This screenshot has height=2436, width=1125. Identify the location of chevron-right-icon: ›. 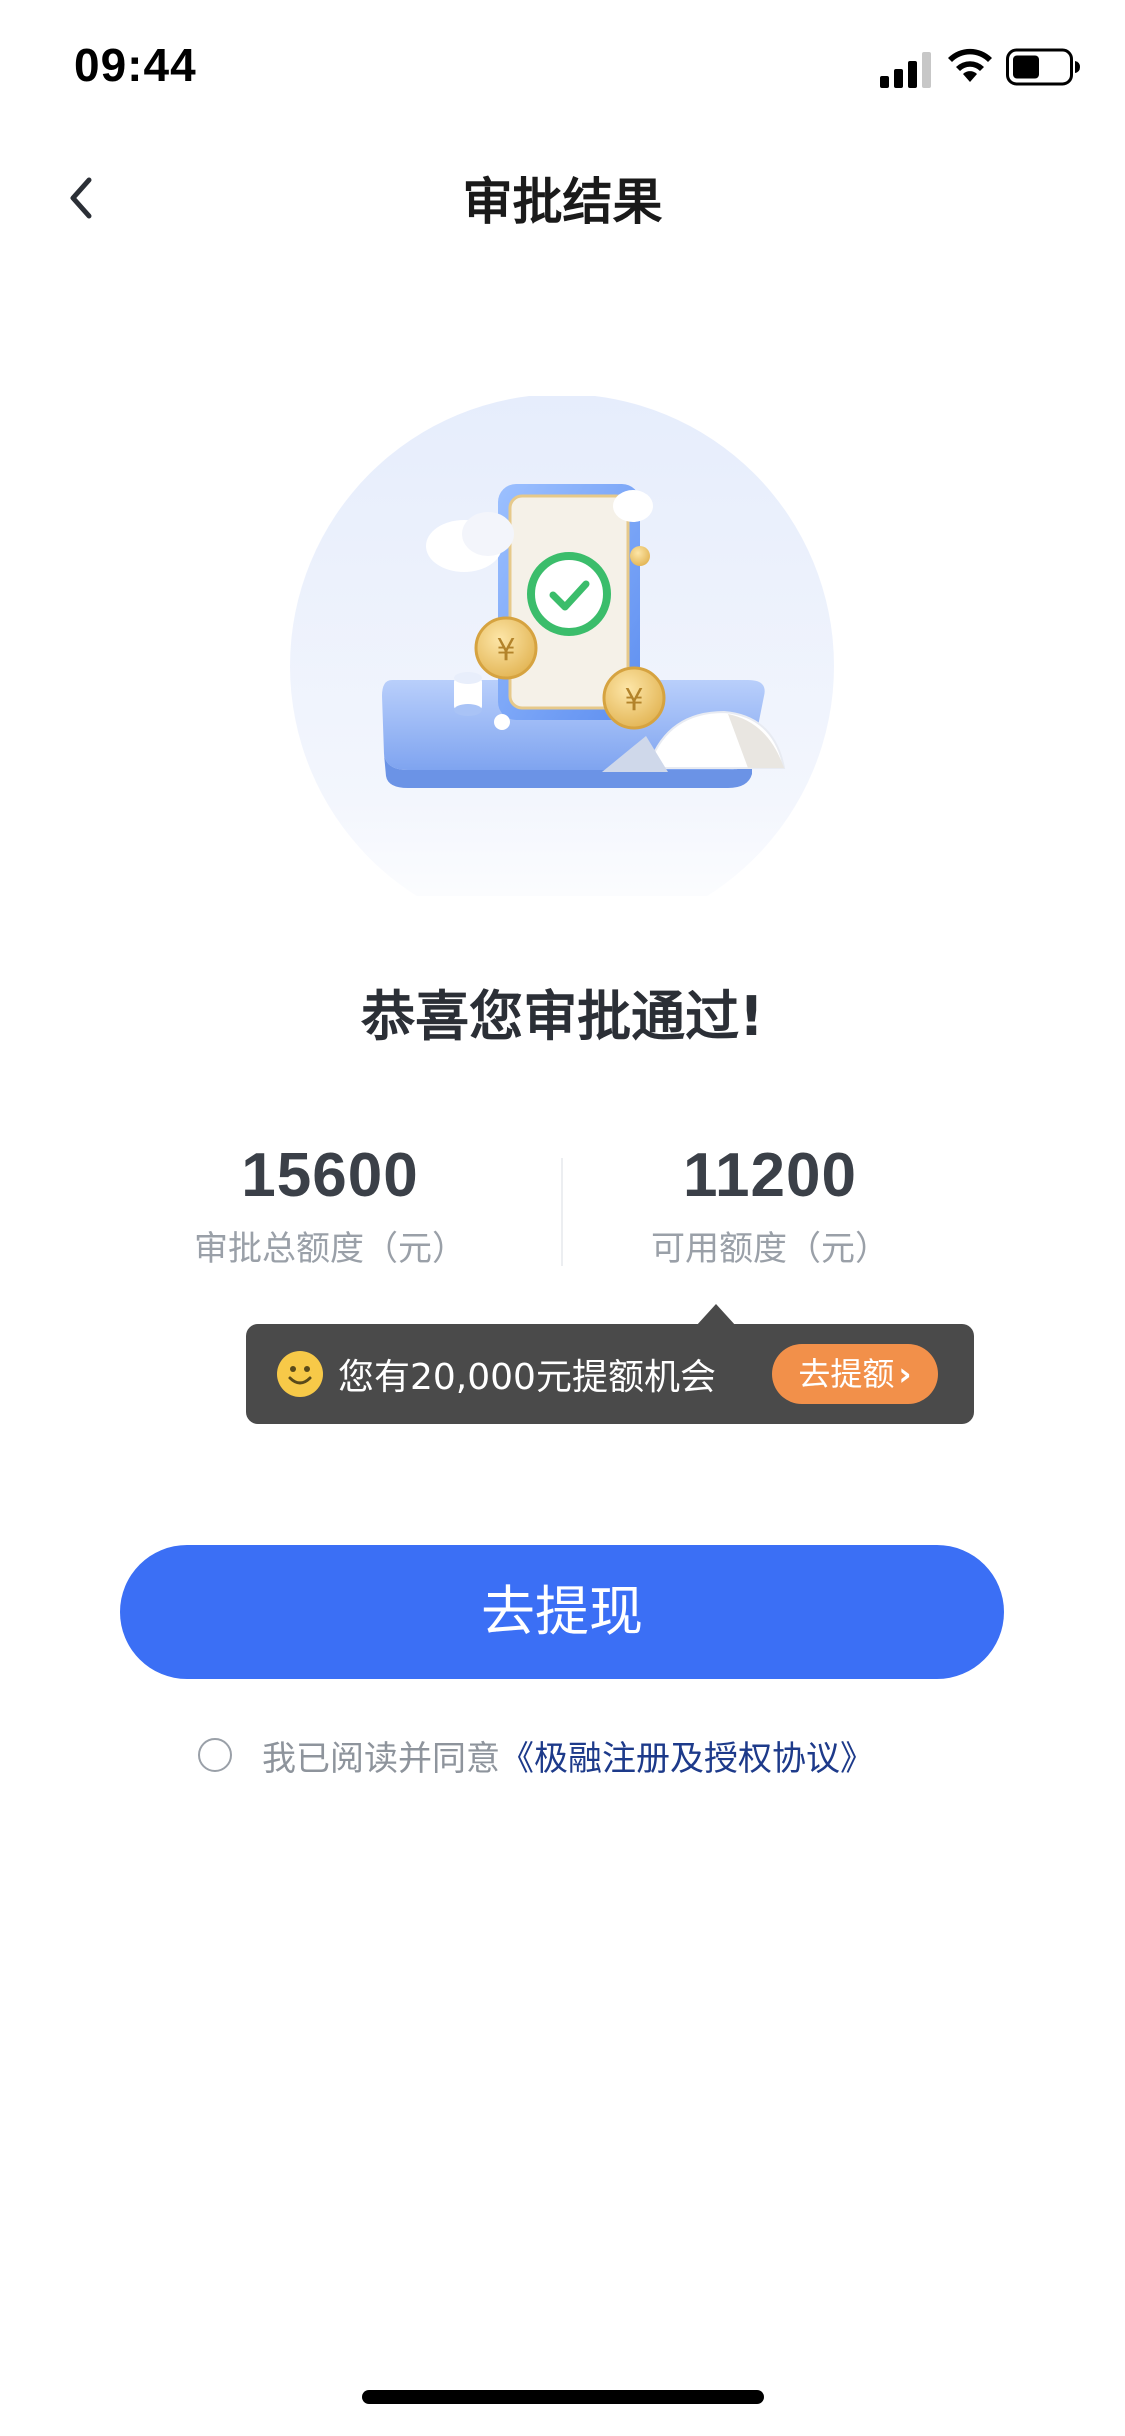
(905, 1374).